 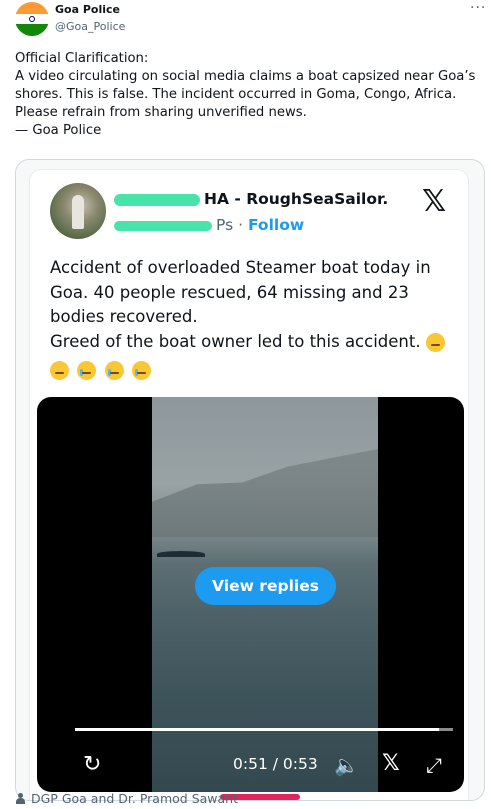 What do you see at coordinates (478, 8) in the screenshot?
I see `more-options-icon: ···` at bounding box center [478, 8].